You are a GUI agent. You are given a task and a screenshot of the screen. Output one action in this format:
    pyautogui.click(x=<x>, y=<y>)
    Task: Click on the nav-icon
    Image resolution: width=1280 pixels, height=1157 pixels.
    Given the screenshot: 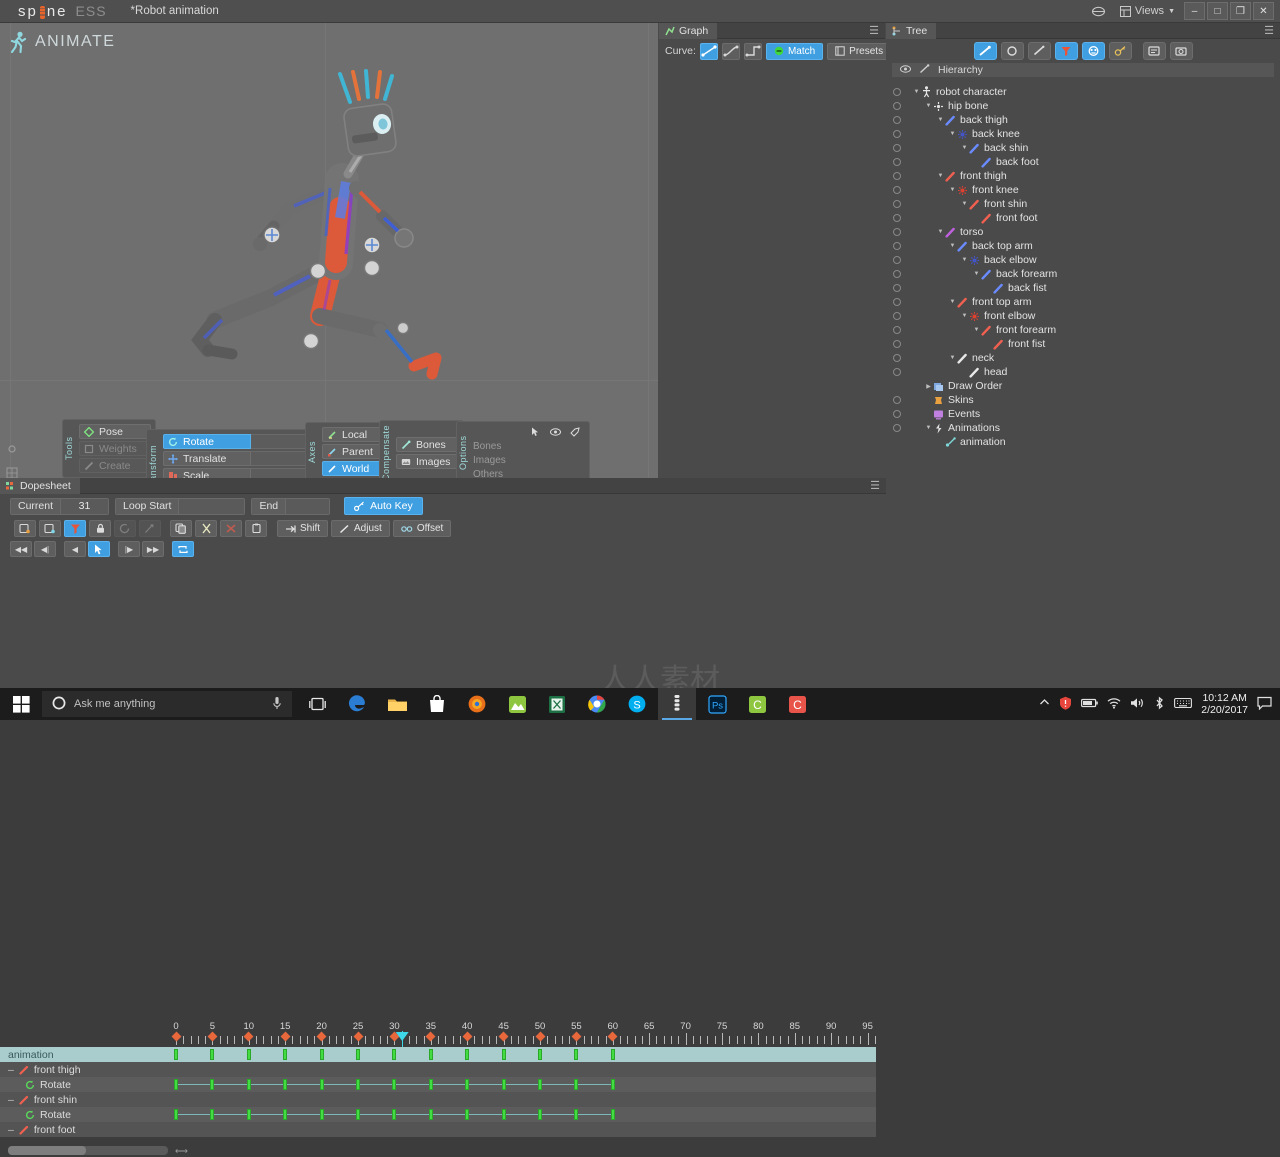 What is the action you would take?
    pyautogui.click(x=150, y=528)
    